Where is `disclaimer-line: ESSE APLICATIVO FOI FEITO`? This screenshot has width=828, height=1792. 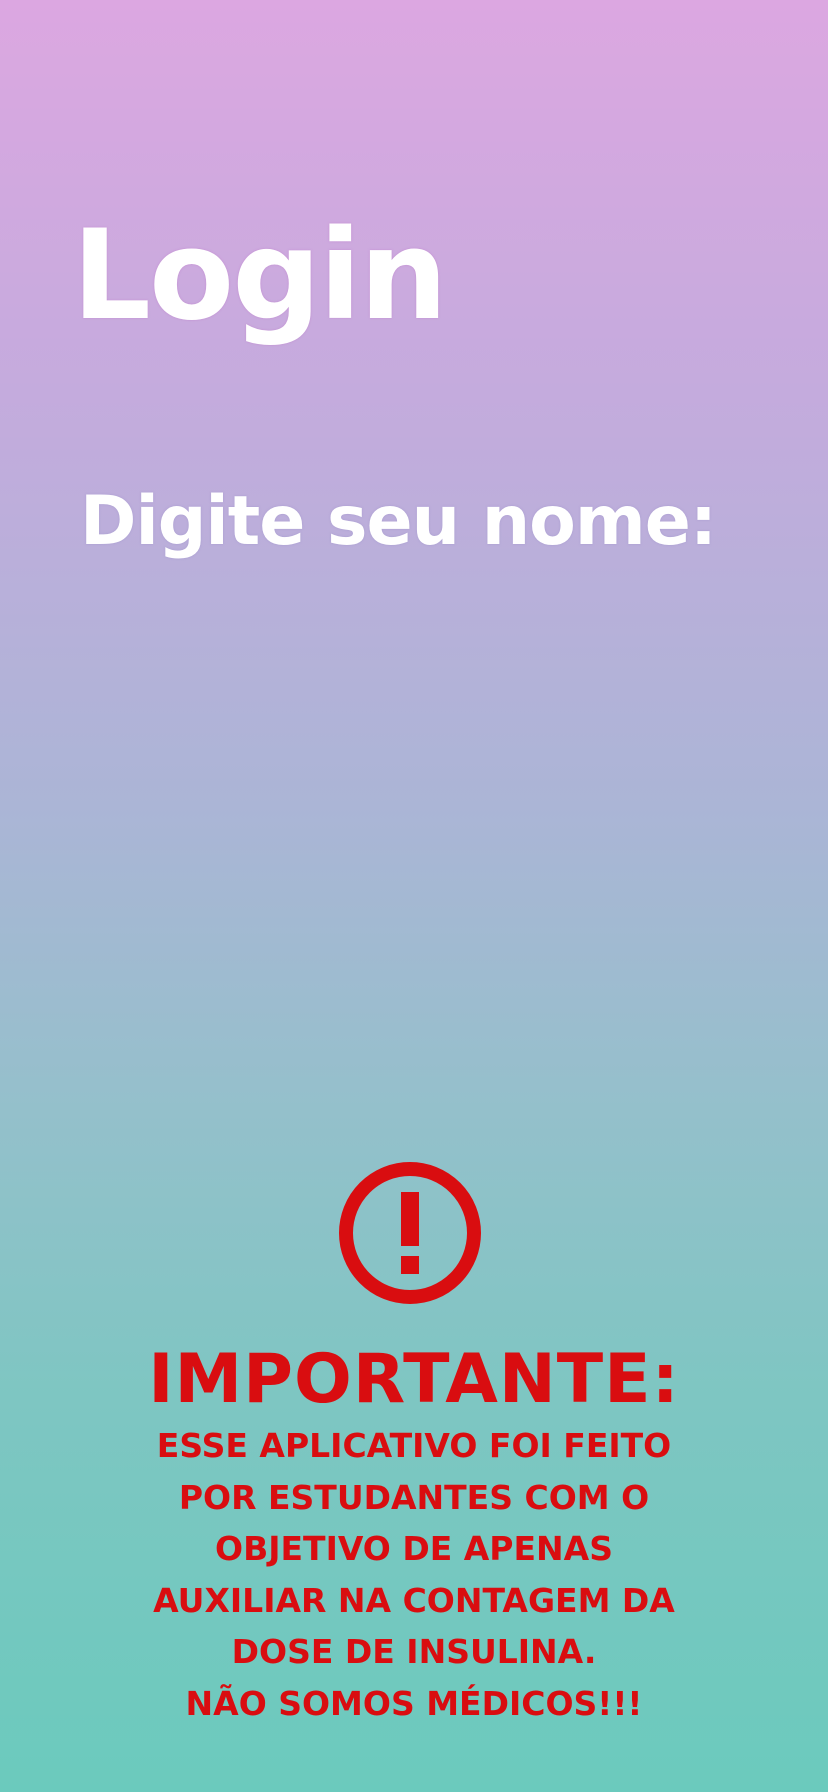
disclaimer-line: ESSE APLICATIVO FOI FEITO is located at coordinates (414, 1445).